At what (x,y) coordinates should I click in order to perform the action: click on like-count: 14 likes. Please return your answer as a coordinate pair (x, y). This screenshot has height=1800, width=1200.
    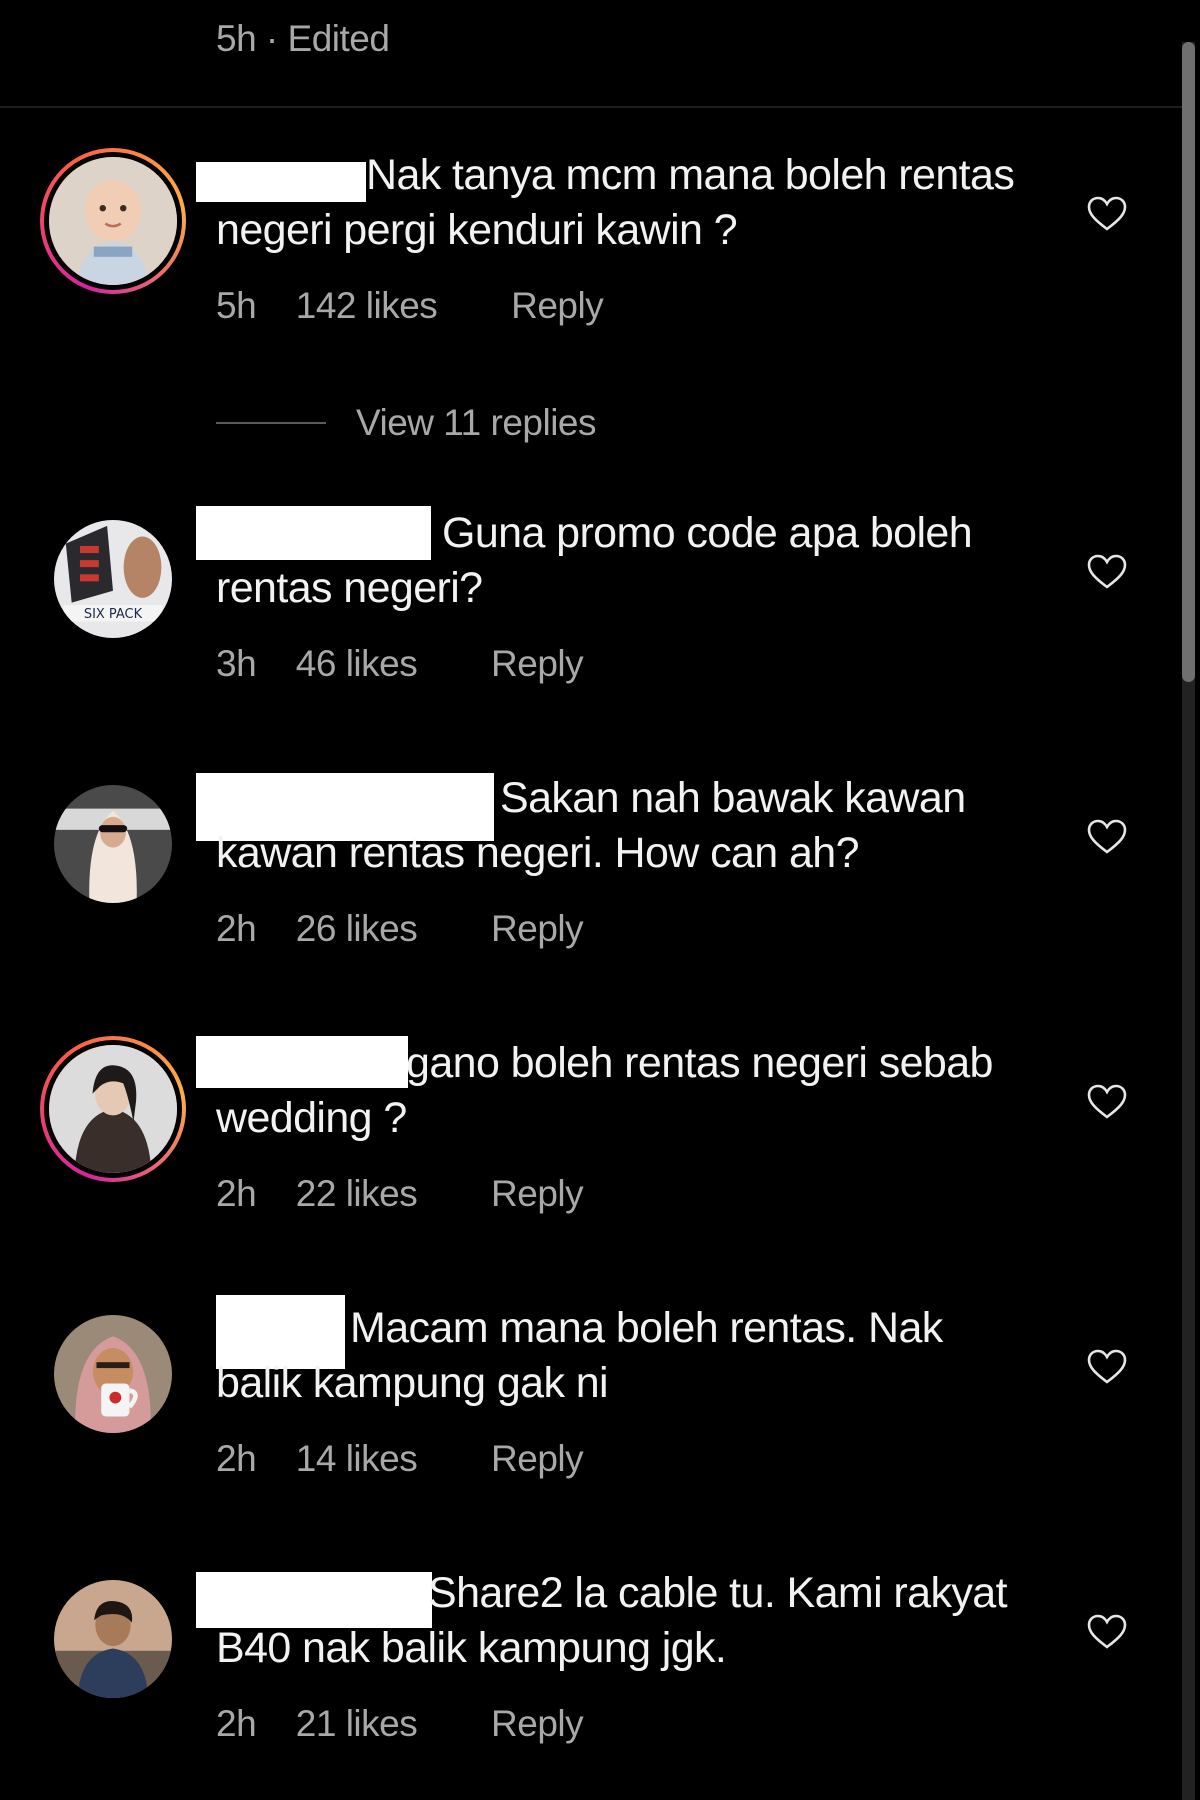
    Looking at the image, I should click on (357, 1459).